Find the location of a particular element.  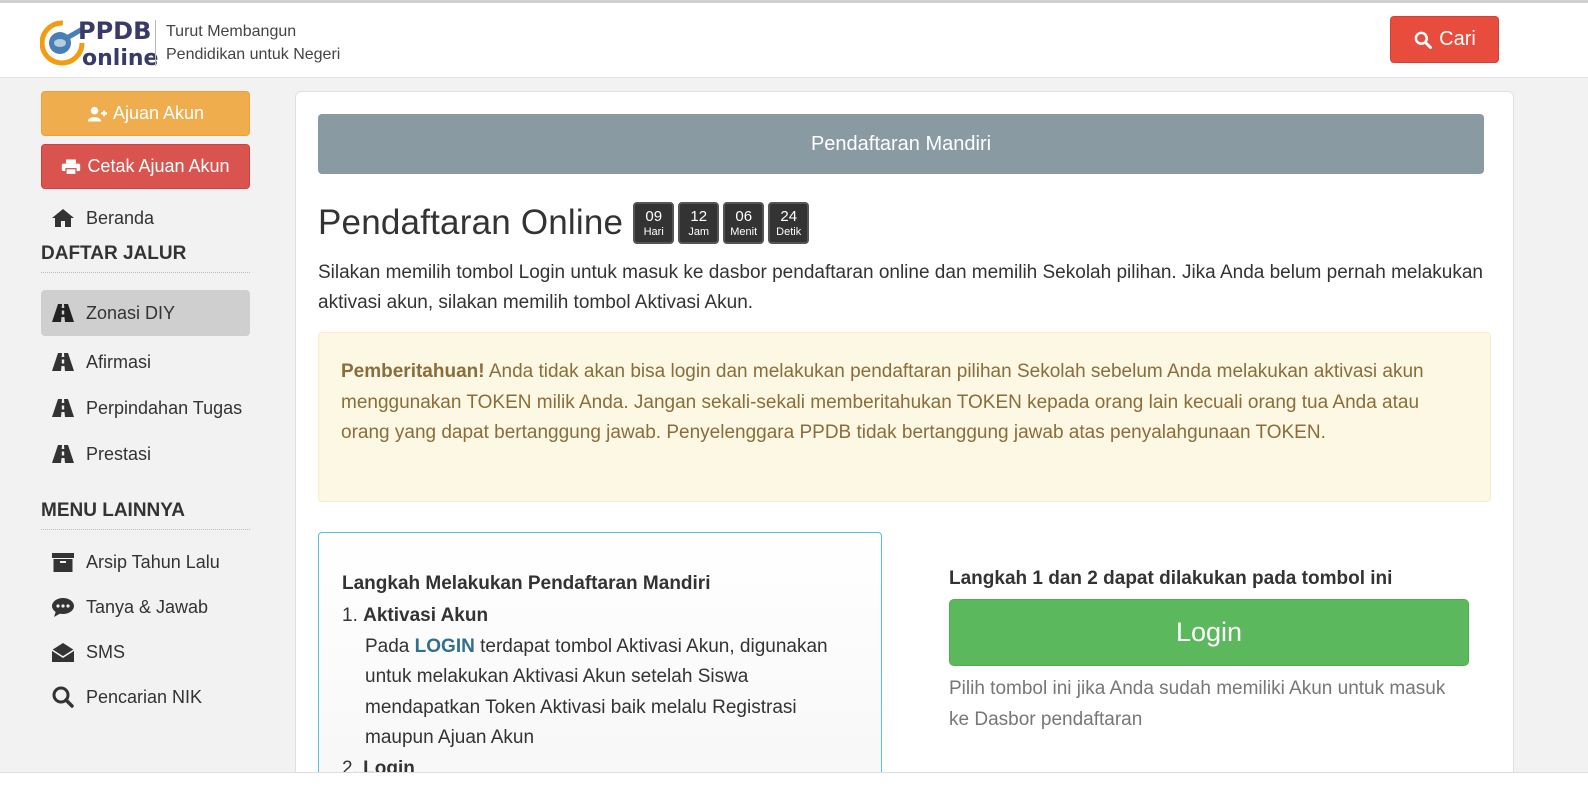

sidebar-item-label: Prestasi is located at coordinates (119, 453).